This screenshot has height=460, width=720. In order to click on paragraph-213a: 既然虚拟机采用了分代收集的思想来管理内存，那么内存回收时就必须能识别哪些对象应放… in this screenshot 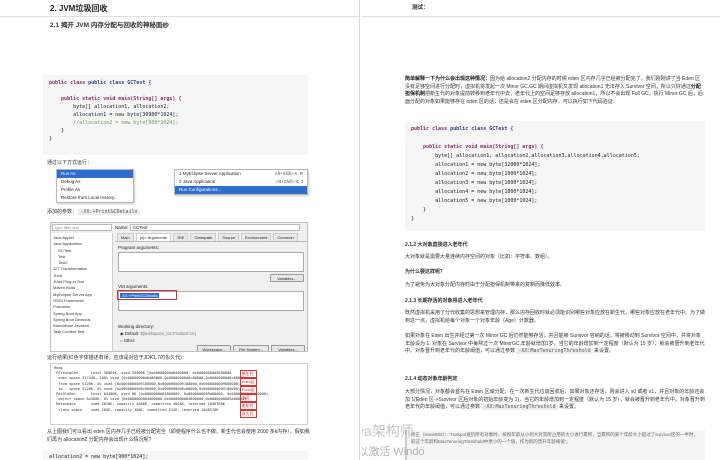, I will do `click(555, 317)`.